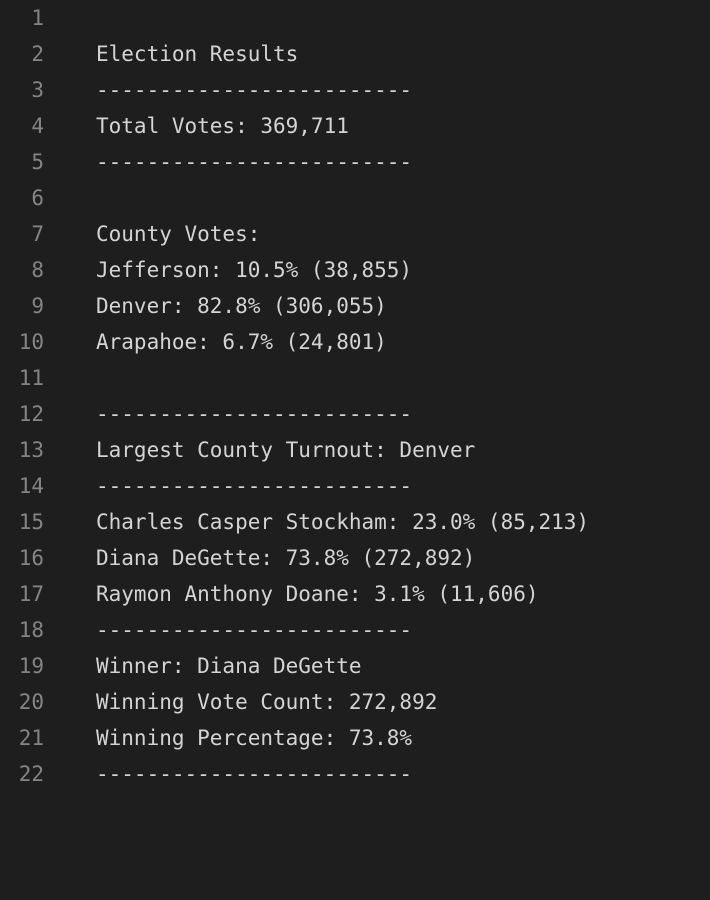 The width and height of the screenshot is (710, 900). What do you see at coordinates (31, 558) in the screenshot?
I see `line-number: 16` at bounding box center [31, 558].